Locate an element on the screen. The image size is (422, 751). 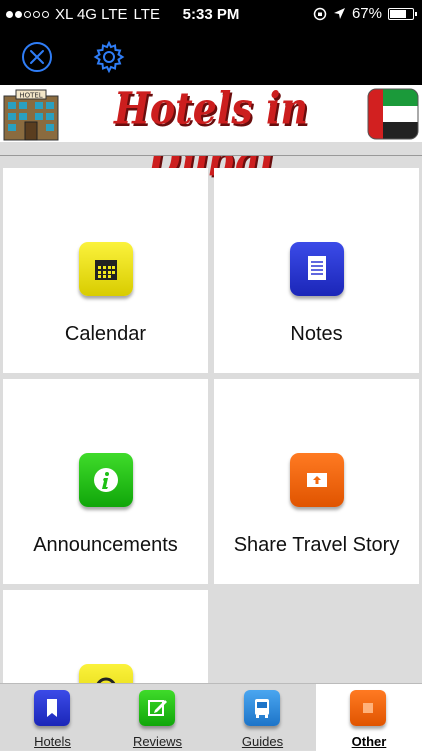
status-right: 67% is located at coordinates (365, 13).